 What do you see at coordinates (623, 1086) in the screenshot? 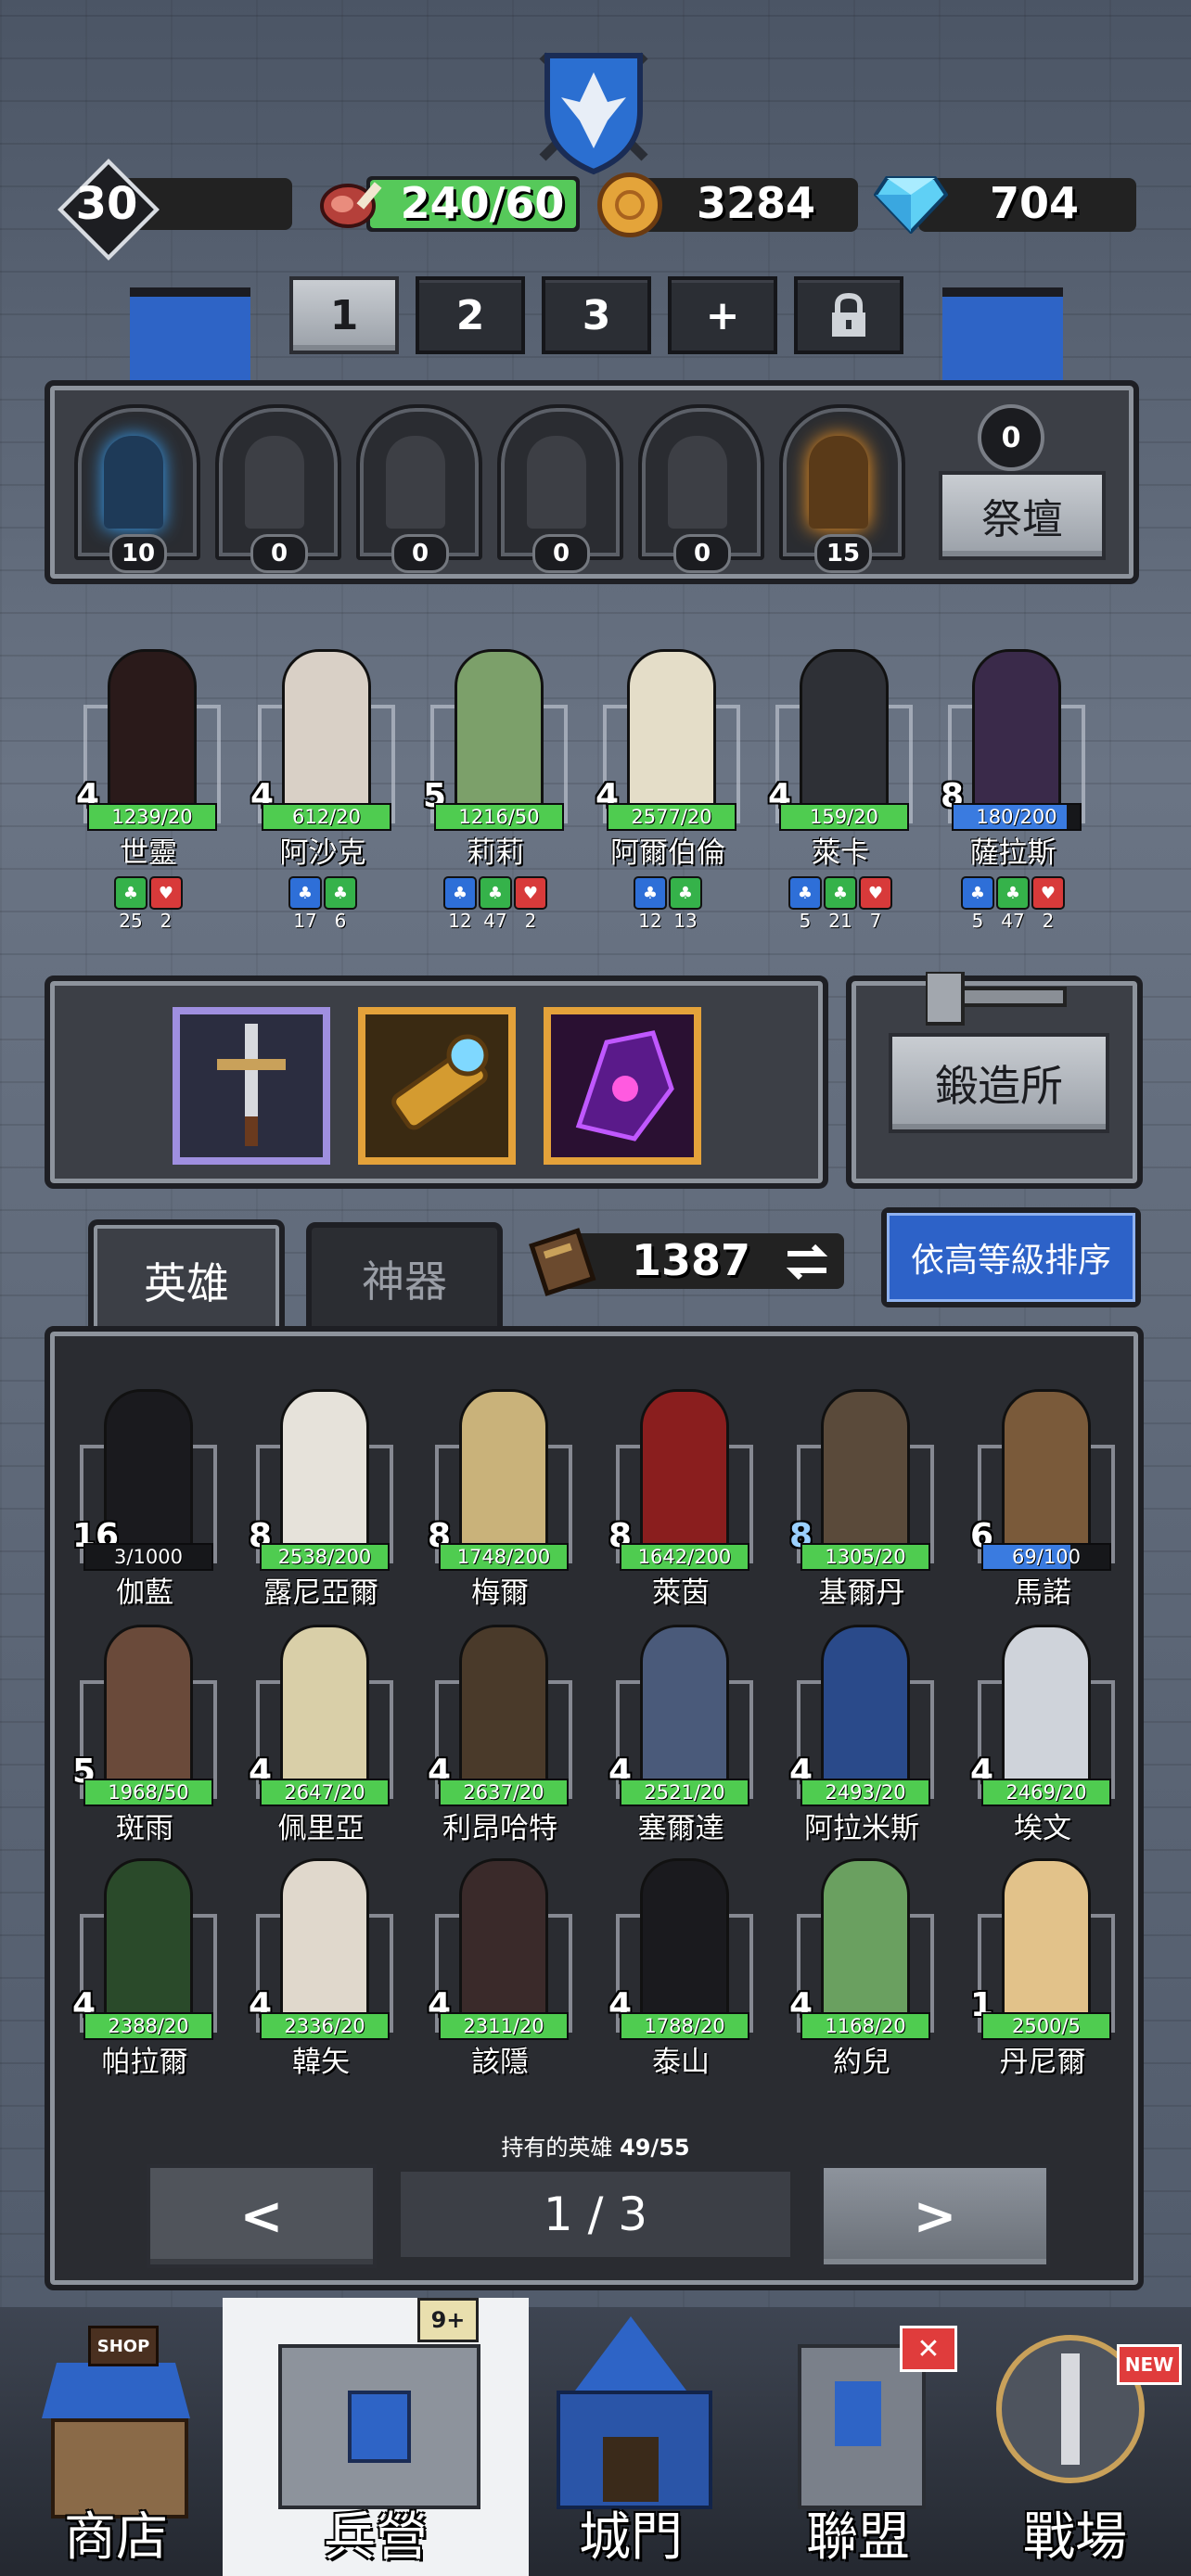
I see `dark-crystal-item` at bounding box center [623, 1086].